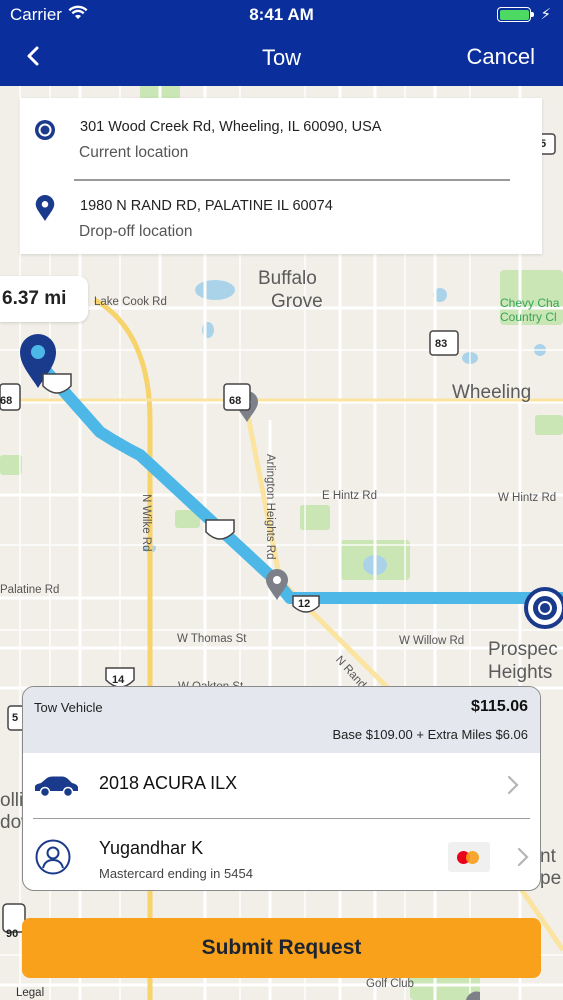  Describe the element at coordinates (30, 993) in the screenshot. I see `map-legal-link: Legal` at that location.